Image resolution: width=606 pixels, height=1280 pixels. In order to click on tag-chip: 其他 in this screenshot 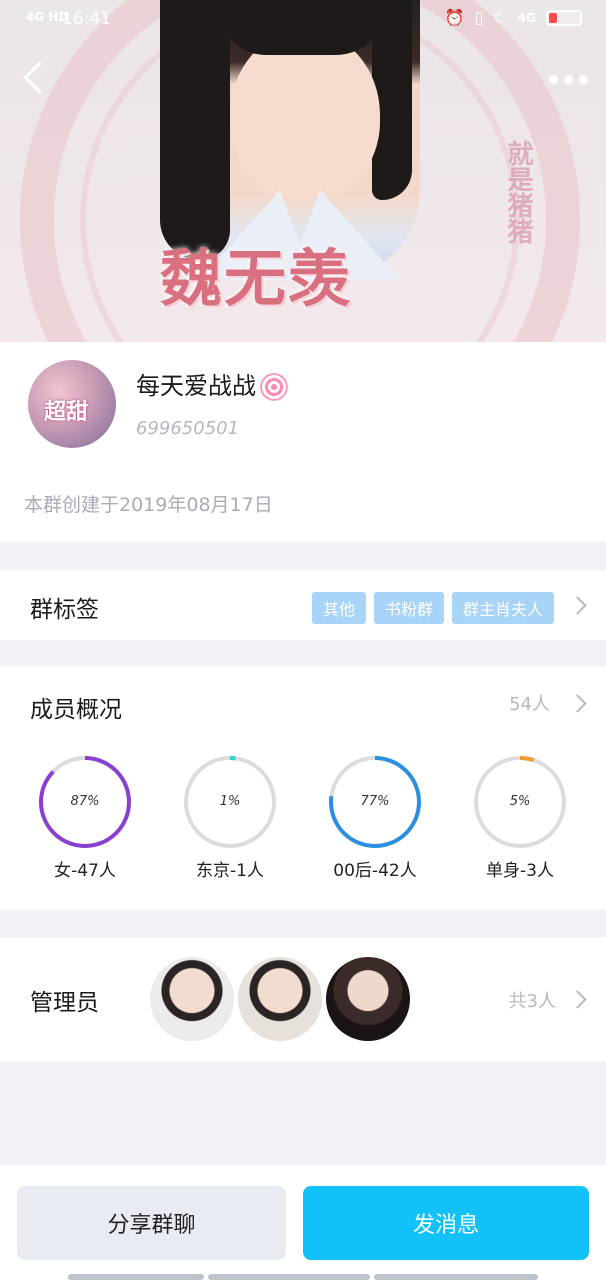, I will do `click(338, 608)`.